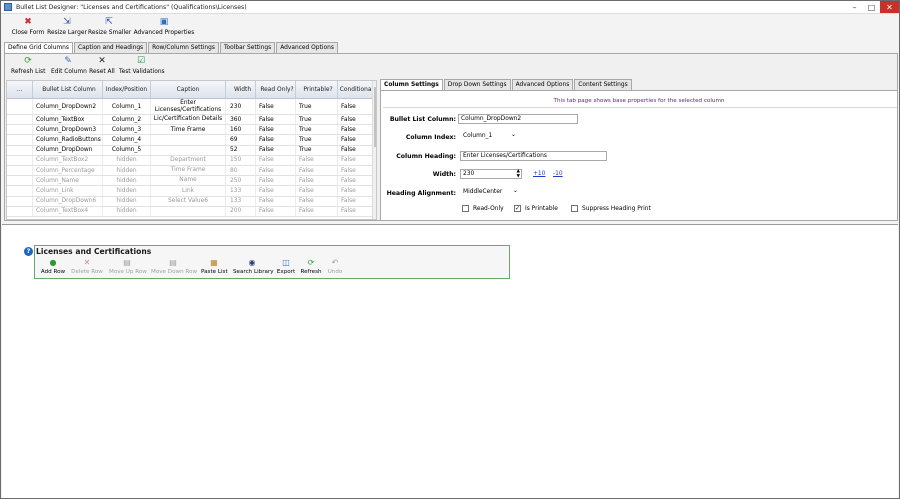 The width and height of the screenshot is (900, 499). I want to click on bullet-list-column-field: Column_DropDown2, so click(518, 119).